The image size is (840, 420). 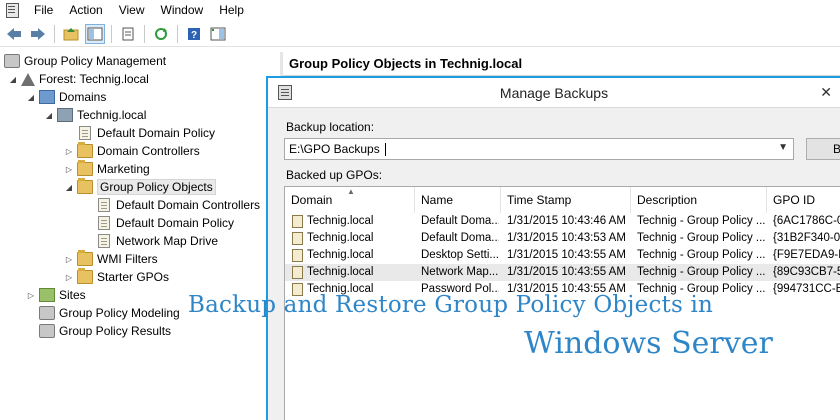 I want to click on menu-bar: File Action View Window Help, so click(x=420, y=10).